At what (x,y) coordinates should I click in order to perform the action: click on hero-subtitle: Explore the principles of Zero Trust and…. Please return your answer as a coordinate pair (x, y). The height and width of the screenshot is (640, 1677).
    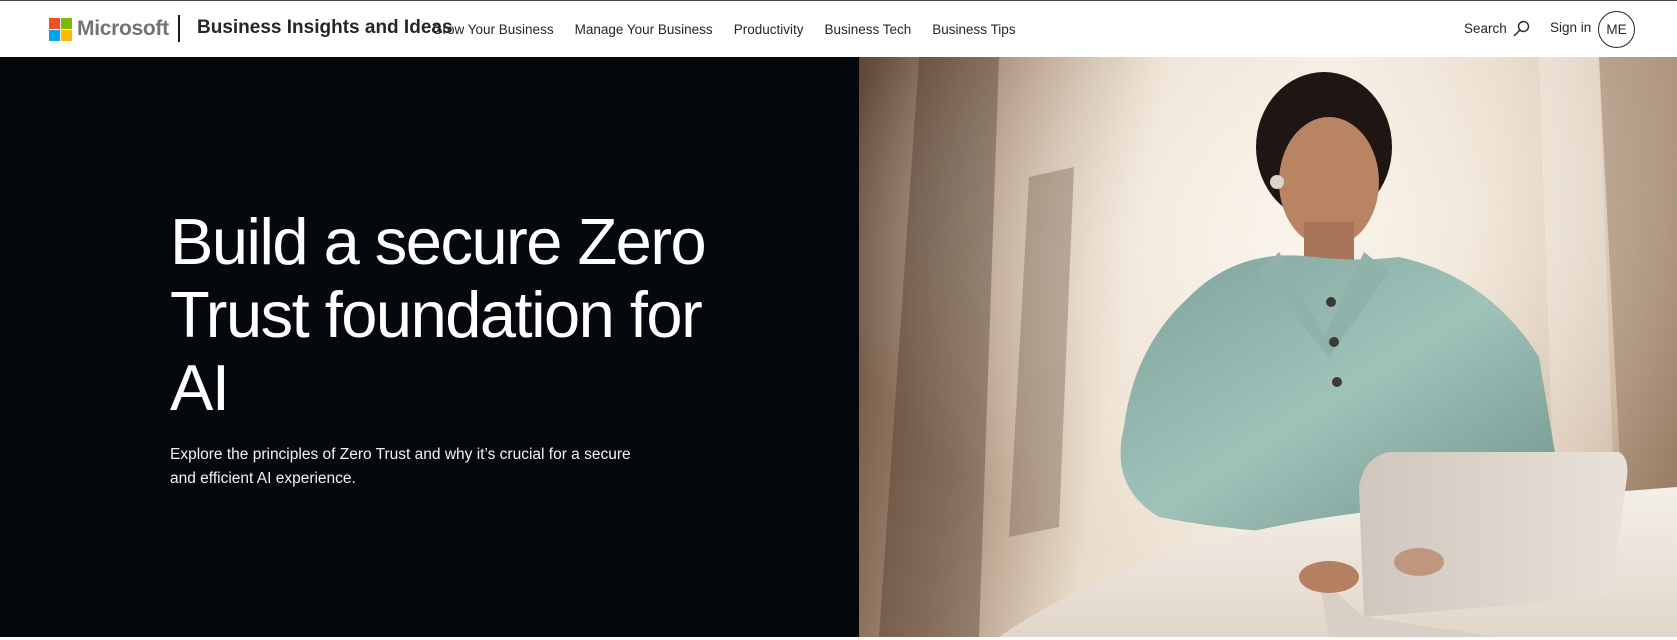
    Looking at the image, I should click on (400, 466).